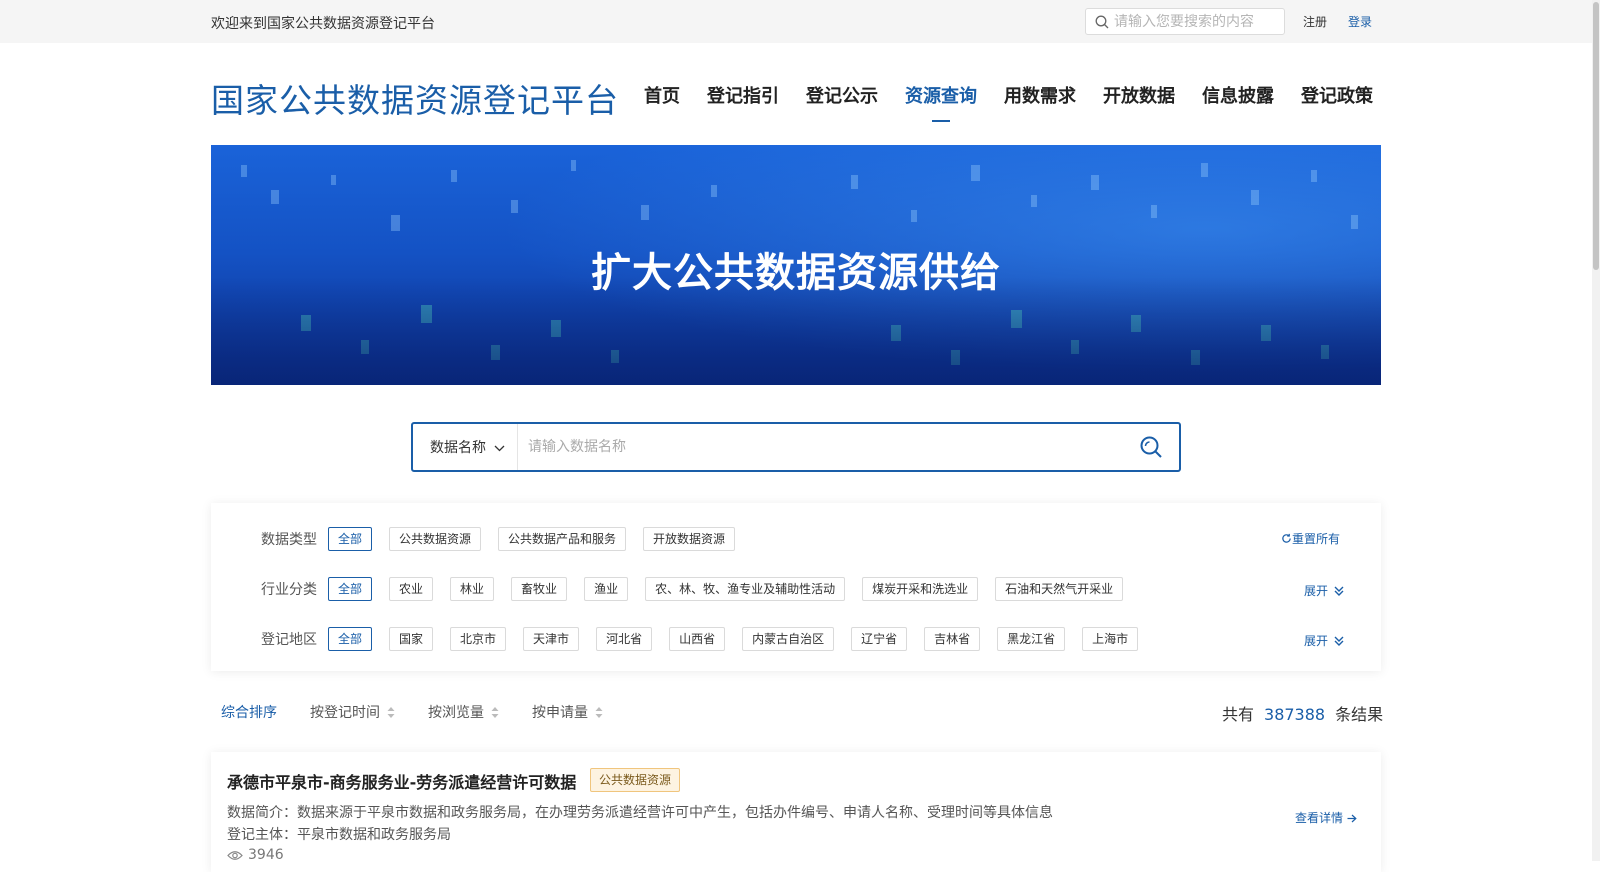 The width and height of the screenshot is (1600, 872). I want to click on search-type-label: 数据名称, so click(458, 448).